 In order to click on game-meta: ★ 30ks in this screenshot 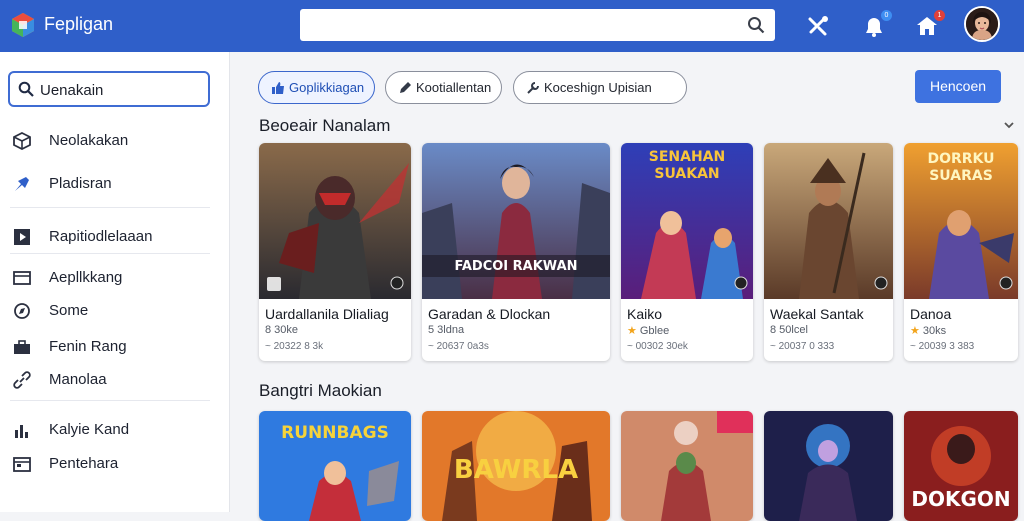, I will do `click(928, 330)`.